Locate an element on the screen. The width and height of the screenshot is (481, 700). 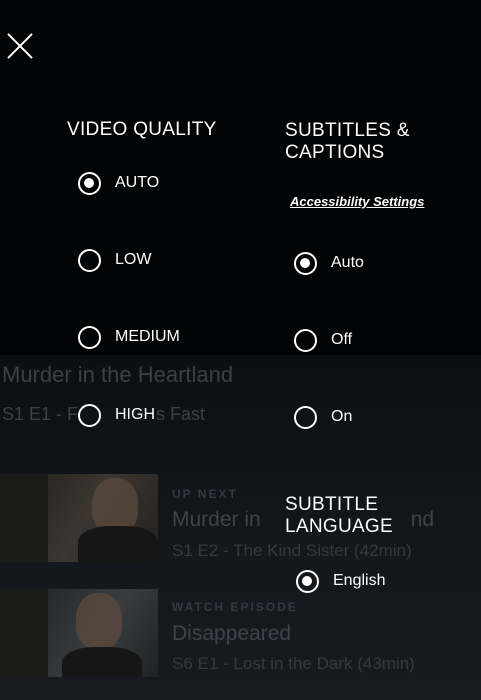
video-quality-option-medium: MEDIUM is located at coordinates (129, 337).